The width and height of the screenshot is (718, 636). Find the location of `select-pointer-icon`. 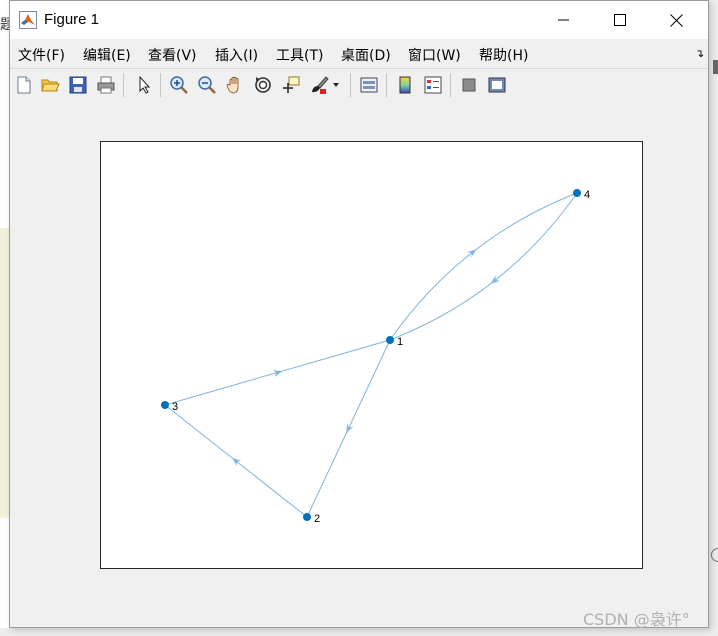

select-pointer-icon is located at coordinates (145, 84).